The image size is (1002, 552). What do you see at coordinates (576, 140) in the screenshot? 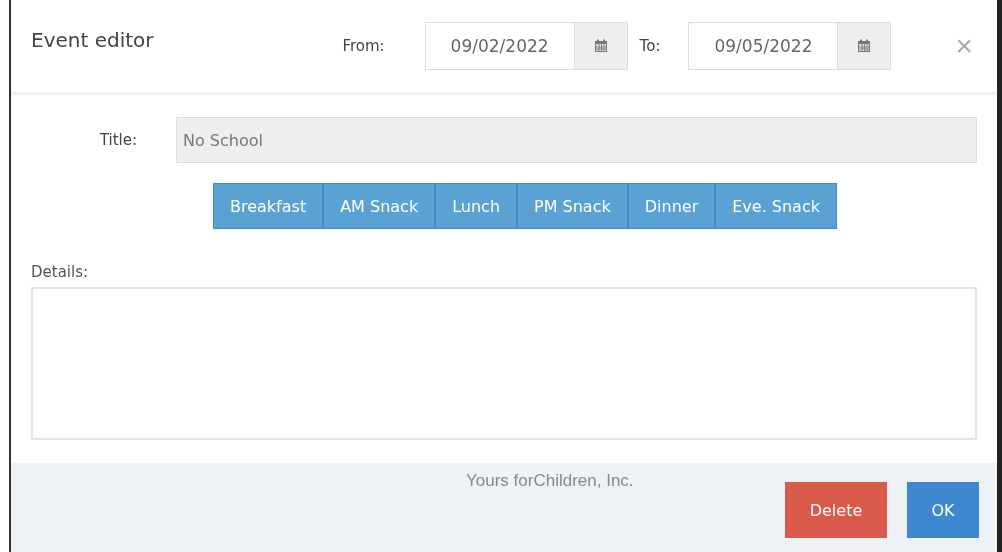
I see `title-field: No School` at bounding box center [576, 140].